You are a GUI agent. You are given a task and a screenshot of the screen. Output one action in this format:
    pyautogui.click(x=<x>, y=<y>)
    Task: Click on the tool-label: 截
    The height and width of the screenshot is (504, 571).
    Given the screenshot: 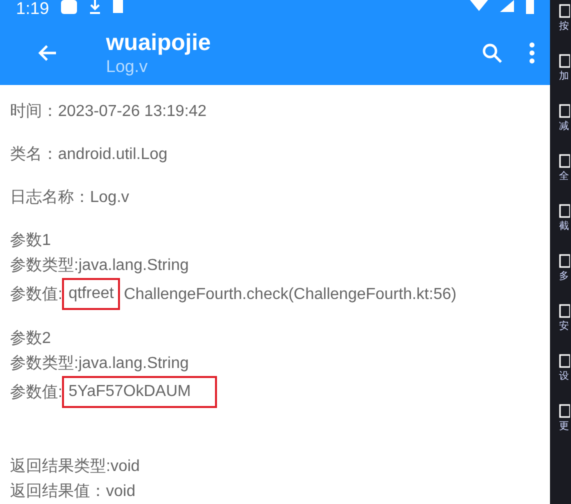 What is the action you would take?
    pyautogui.click(x=564, y=226)
    